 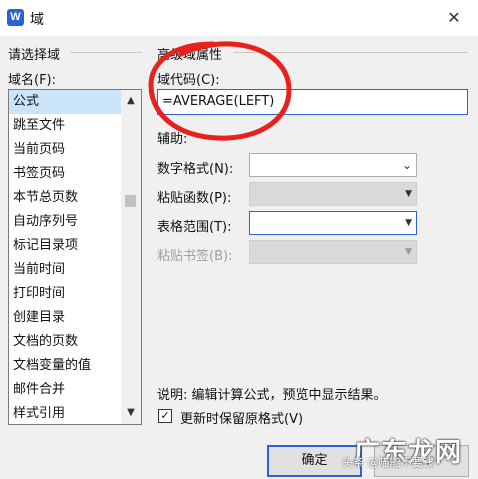 What do you see at coordinates (241, 417) in the screenshot?
I see `keep-format-label: 更新时保留原格式(V)` at bounding box center [241, 417].